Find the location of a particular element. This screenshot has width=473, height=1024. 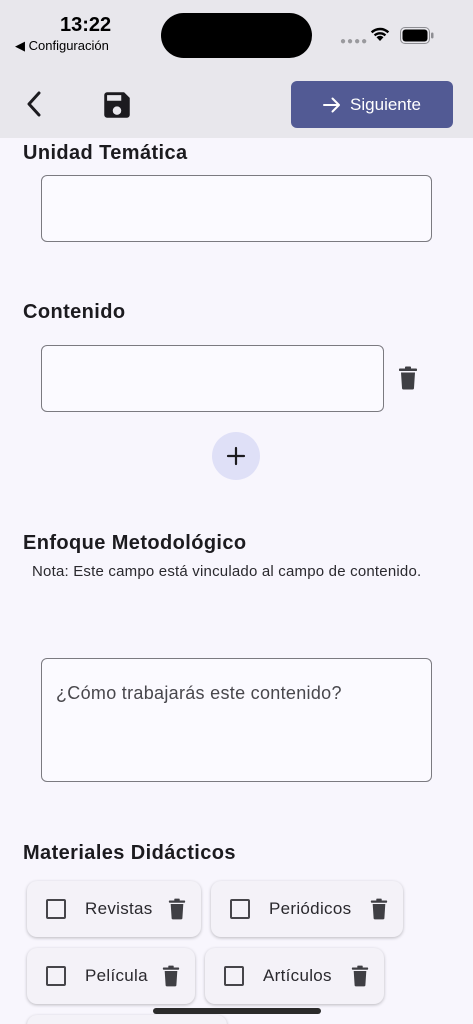

plus-icon is located at coordinates (236, 456).